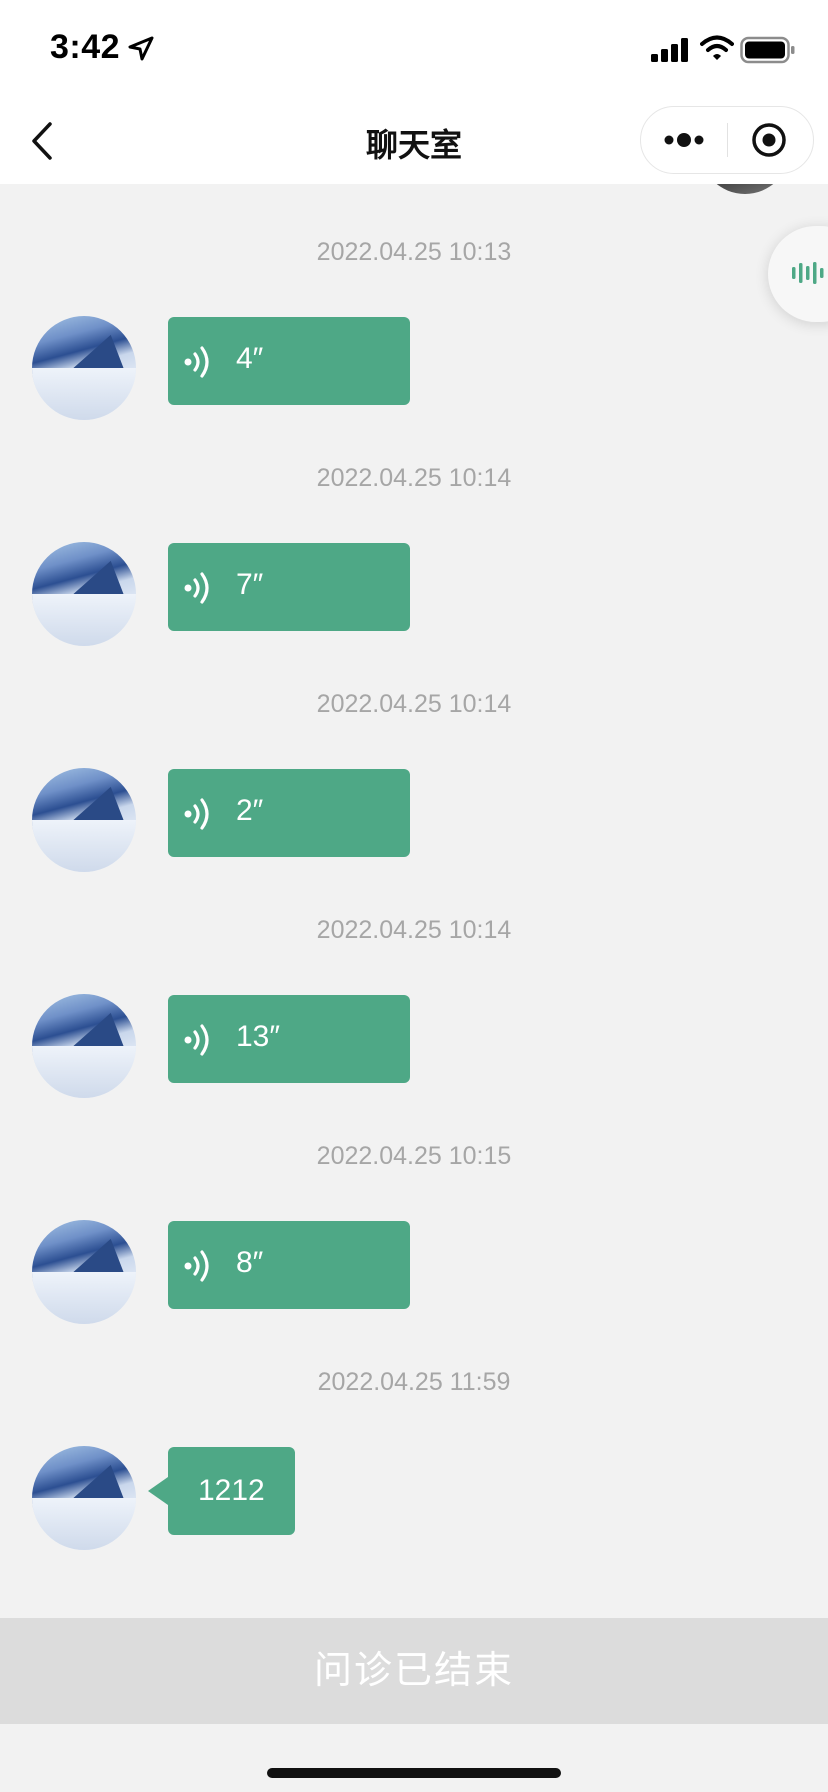 The height and width of the screenshot is (1792, 828). What do you see at coordinates (414, 252) in the screenshot?
I see `message-timestamp: 2022.04.25 10:13` at bounding box center [414, 252].